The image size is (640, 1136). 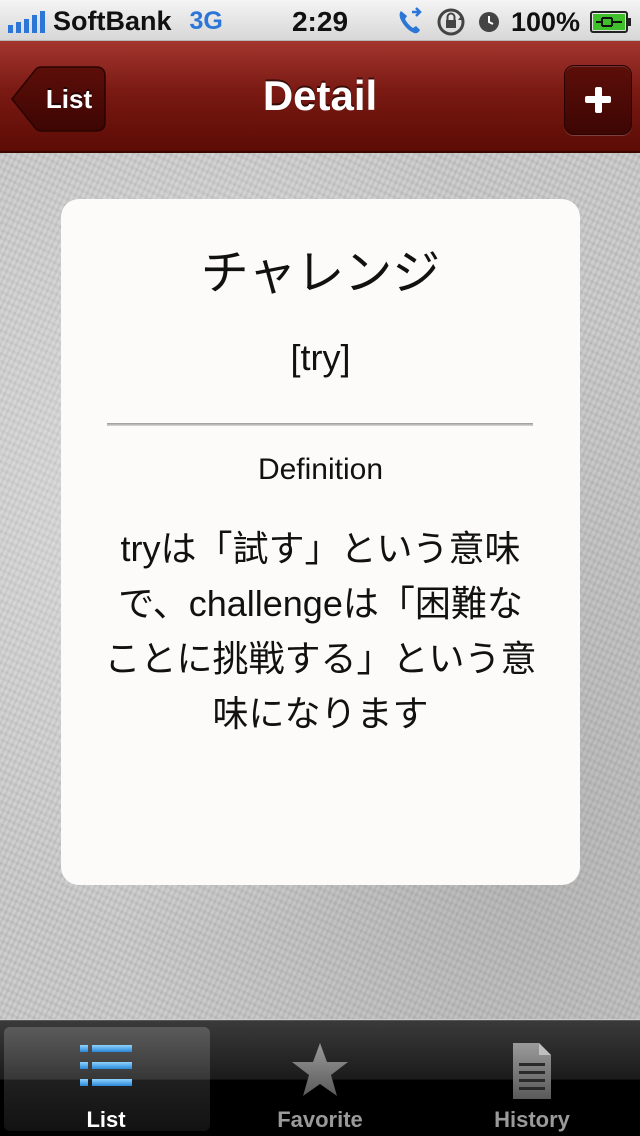 I want to click on alarm-clock-icon, so click(x=488, y=22).